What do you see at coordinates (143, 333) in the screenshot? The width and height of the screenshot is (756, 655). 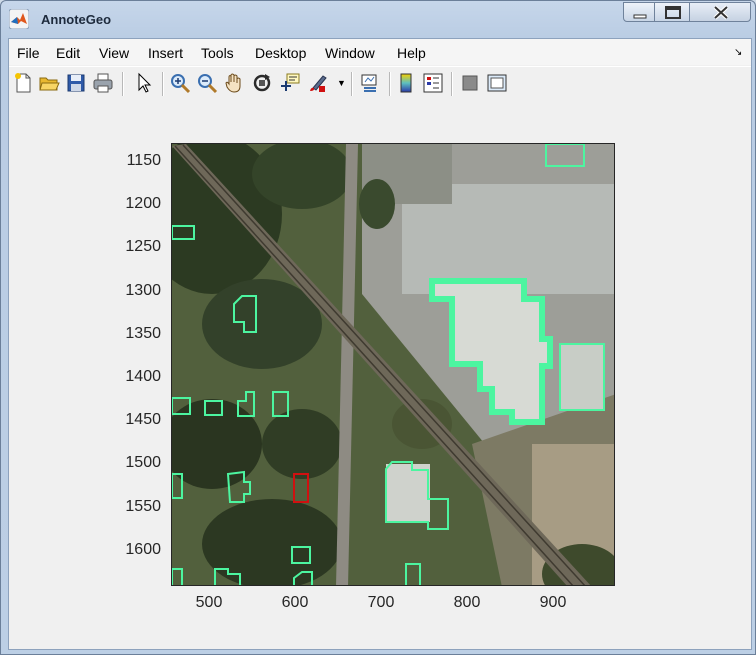 I see `y-tick-label: 1350` at bounding box center [143, 333].